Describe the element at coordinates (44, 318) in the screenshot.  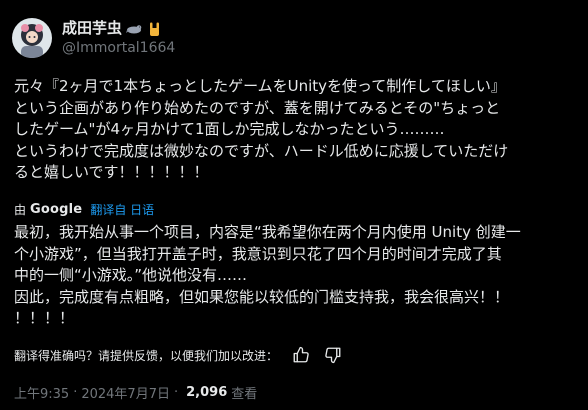
I see `translated-text-line: ！！！！` at that location.